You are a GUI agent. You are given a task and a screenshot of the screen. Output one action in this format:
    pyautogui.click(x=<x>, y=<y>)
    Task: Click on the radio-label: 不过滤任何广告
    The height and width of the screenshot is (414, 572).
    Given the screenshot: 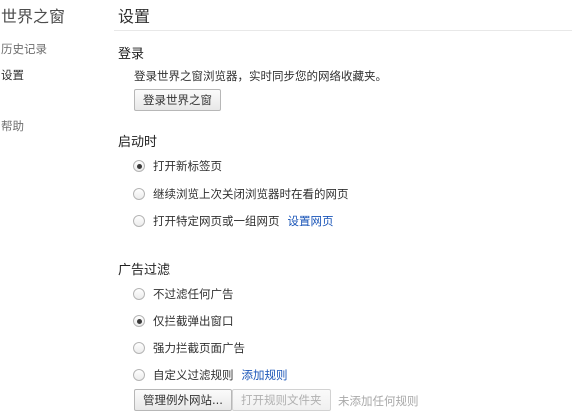 What is the action you would take?
    pyautogui.click(x=193, y=294)
    